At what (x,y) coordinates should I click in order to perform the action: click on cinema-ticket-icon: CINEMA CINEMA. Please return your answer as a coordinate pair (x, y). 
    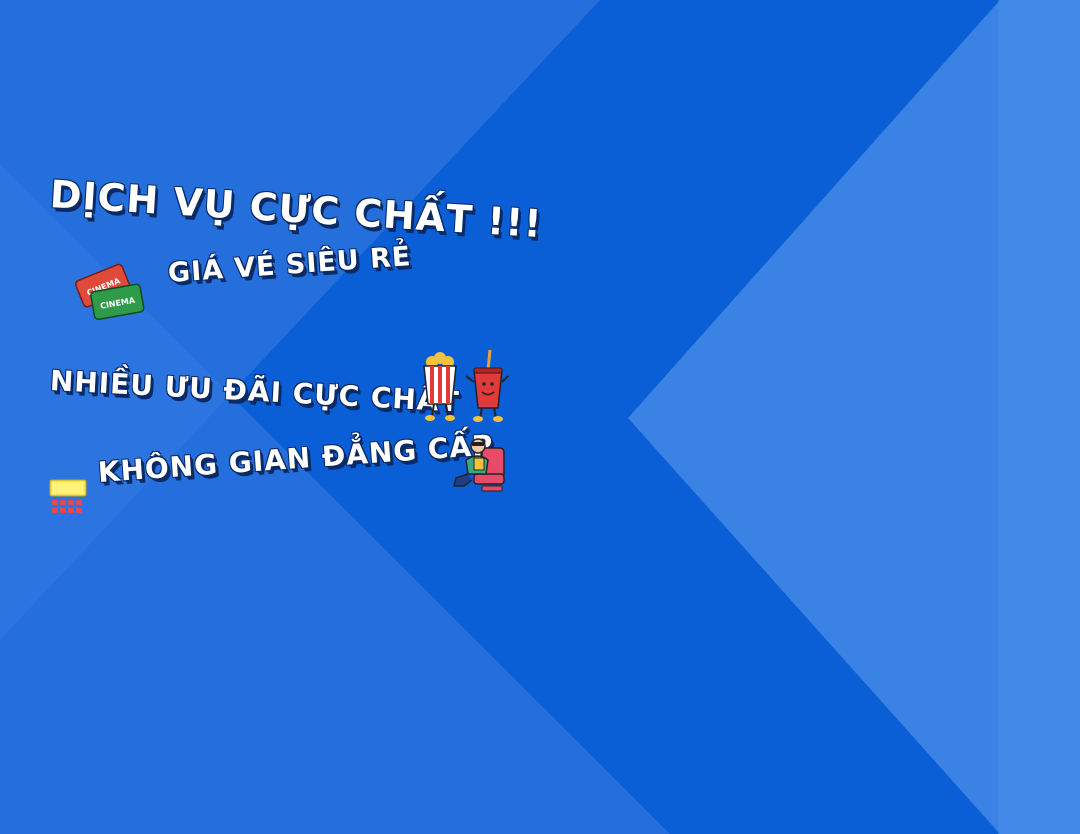
    Looking at the image, I should click on (109, 292).